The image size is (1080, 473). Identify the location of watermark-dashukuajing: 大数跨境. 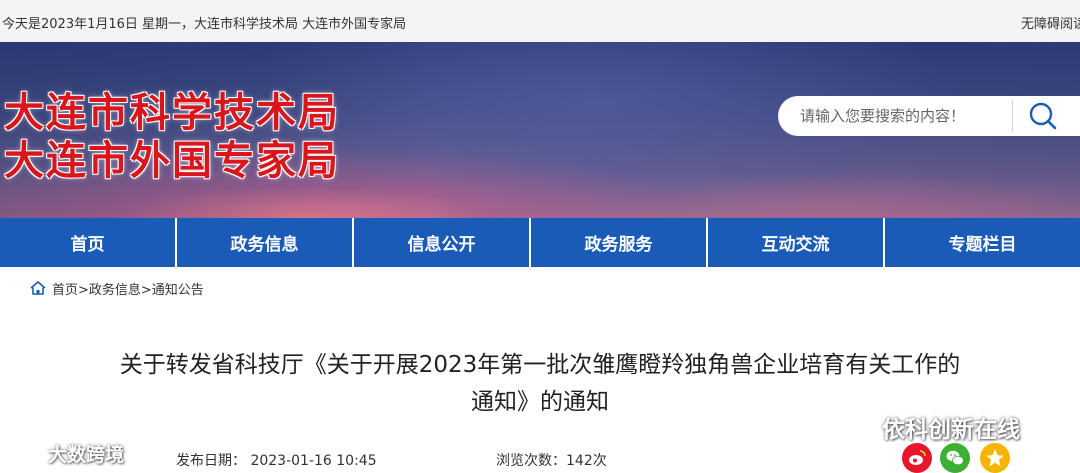
(64, 453).